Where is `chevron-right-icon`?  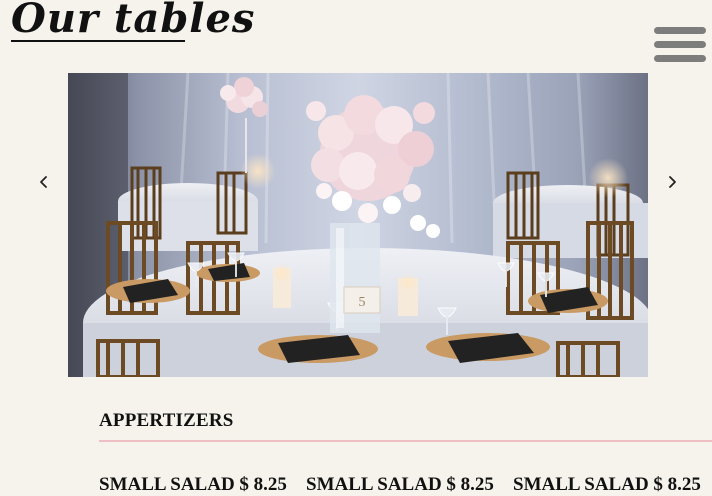
chevron-right-icon is located at coordinates (672, 182).